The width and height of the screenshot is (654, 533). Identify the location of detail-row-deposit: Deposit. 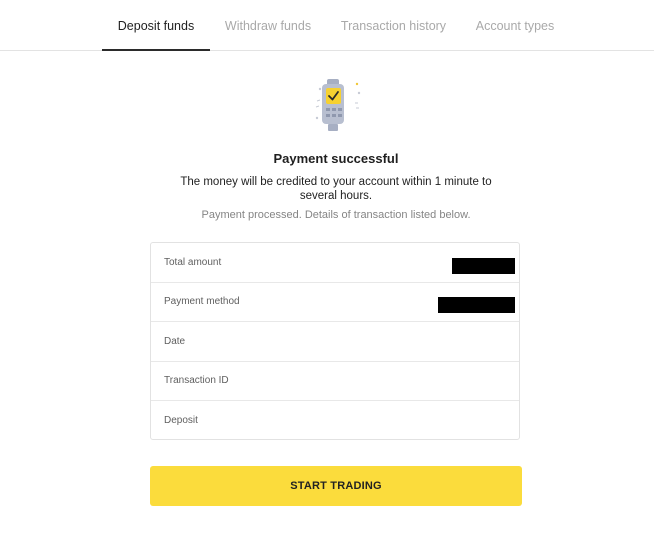
(335, 420).